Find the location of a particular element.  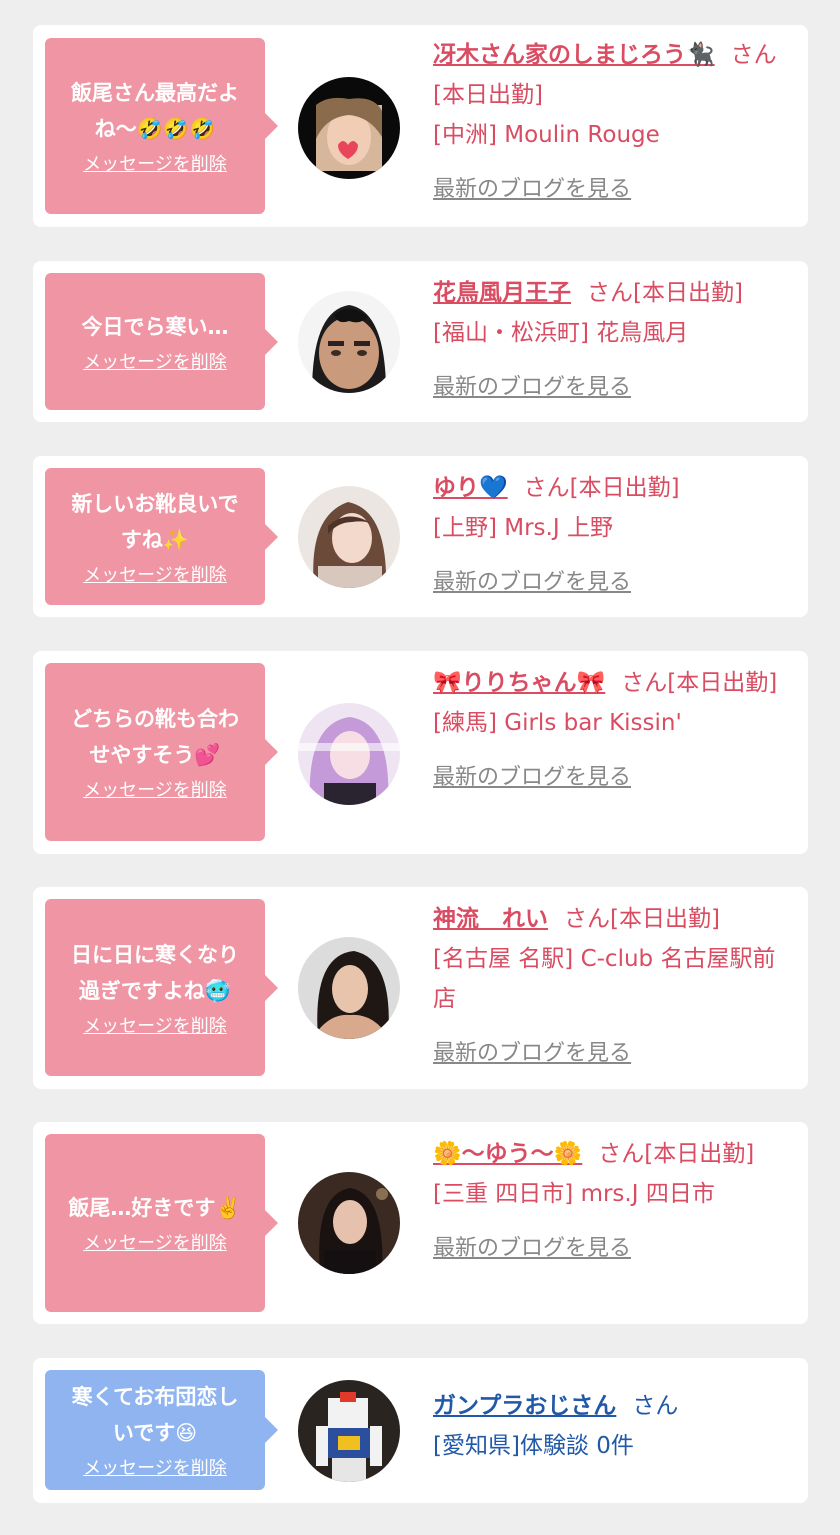

cast-name-link: 花鳥風月王子 is located at coordinates (502, 293).